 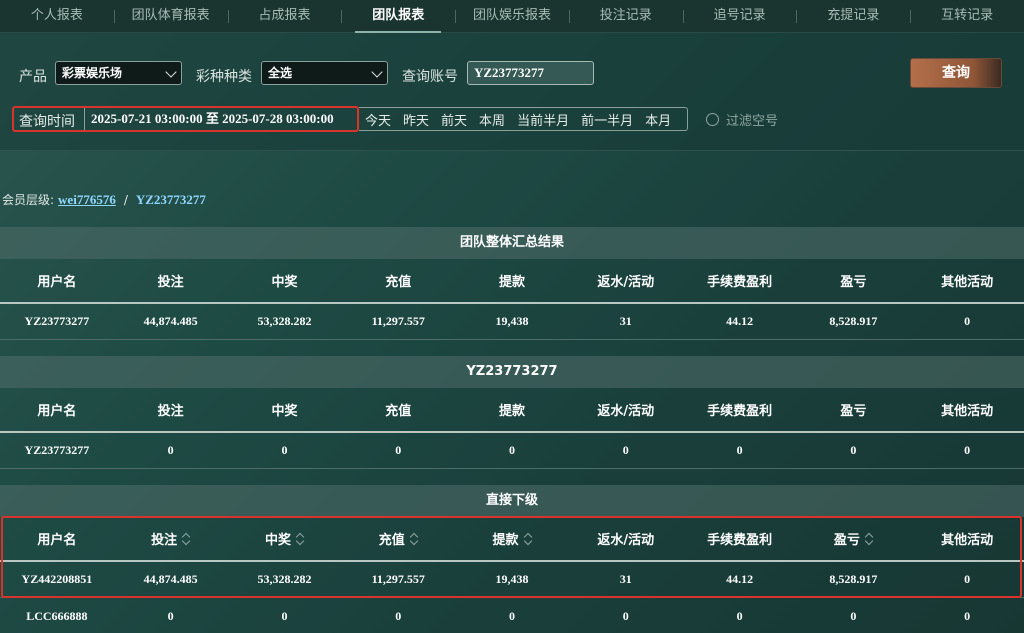 I want to click on tab-chase-records: 追号记录, so click(x=739, y=16).